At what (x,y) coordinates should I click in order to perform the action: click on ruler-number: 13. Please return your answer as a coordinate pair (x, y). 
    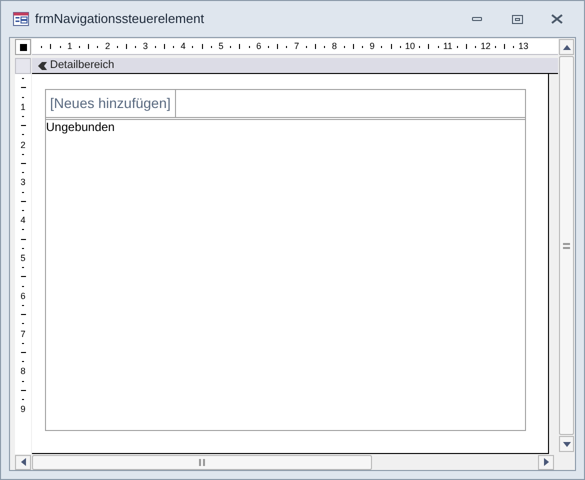
    Looking at the image, I should click on (523, 46).